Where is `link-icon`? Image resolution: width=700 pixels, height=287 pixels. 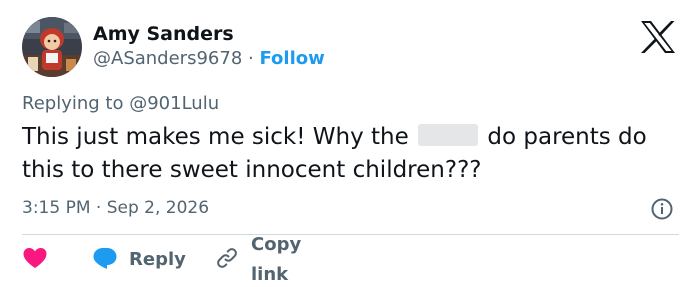
link-icon is located at coordinates (227, 260).